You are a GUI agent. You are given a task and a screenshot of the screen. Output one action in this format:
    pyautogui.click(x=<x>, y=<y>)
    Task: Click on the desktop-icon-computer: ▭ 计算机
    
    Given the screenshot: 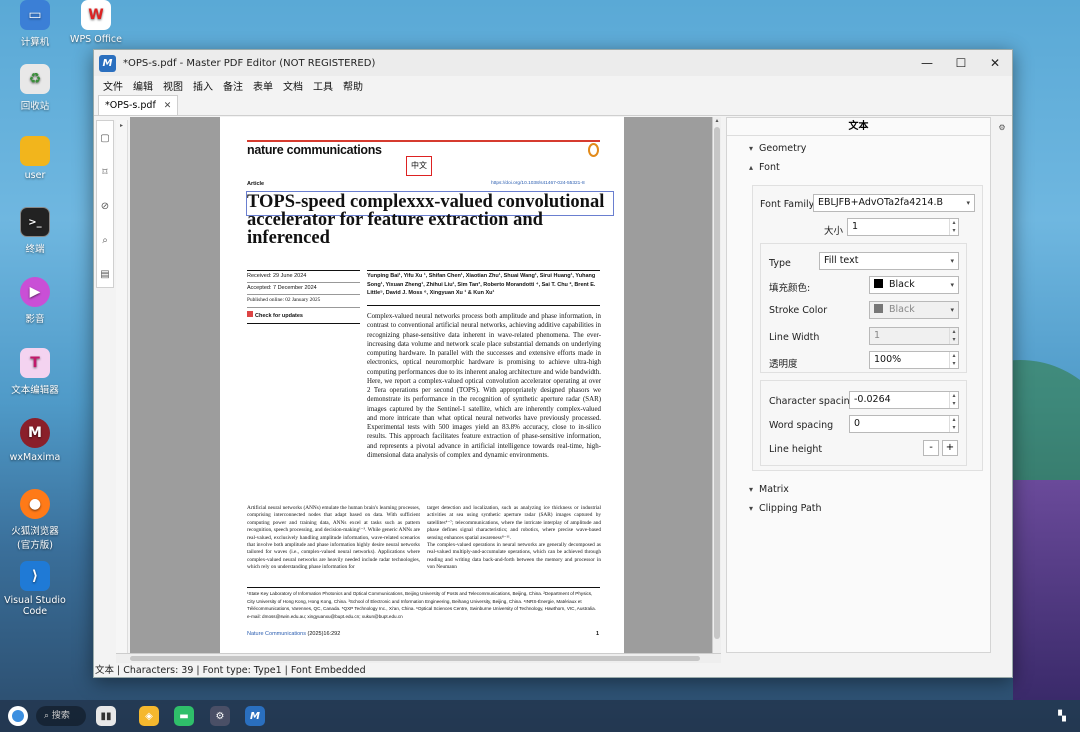 What is the action you would take?
    pyautogui.click(x=35, y=24)
    